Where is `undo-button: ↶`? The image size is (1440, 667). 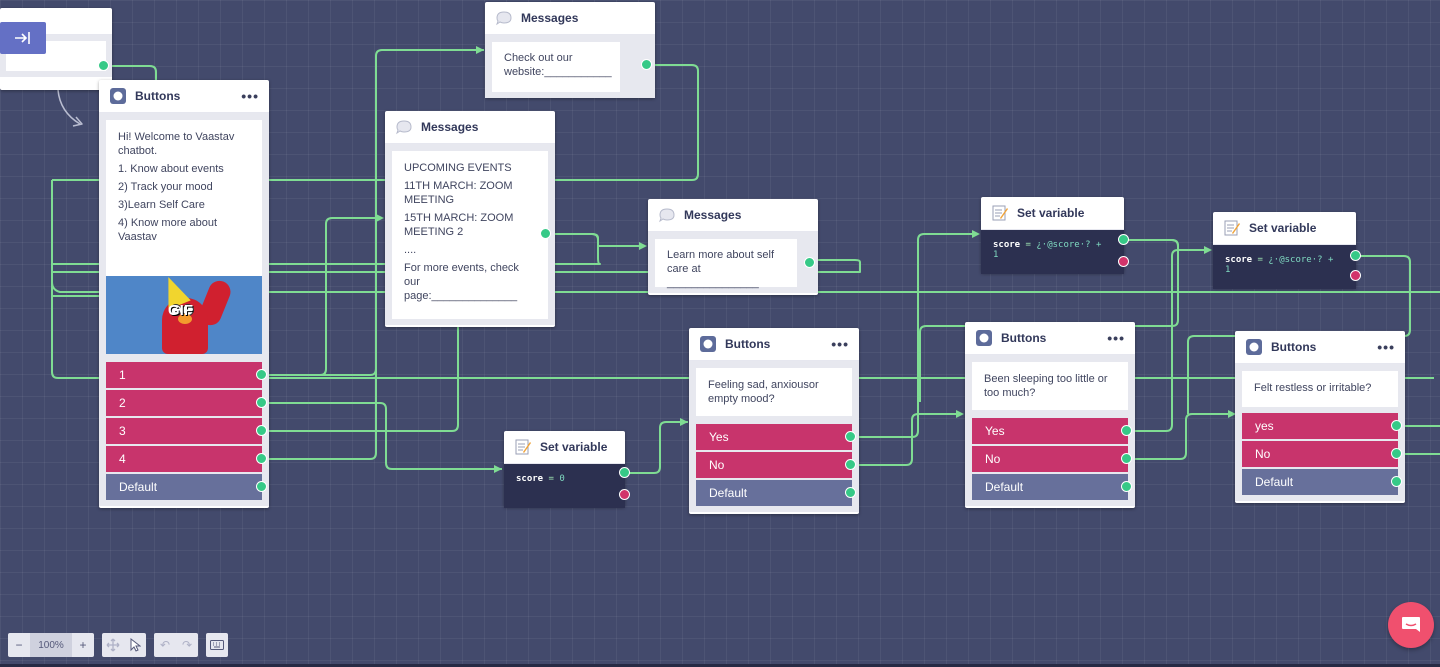
undo-button: ↶ is located at coordinates (165, 645).